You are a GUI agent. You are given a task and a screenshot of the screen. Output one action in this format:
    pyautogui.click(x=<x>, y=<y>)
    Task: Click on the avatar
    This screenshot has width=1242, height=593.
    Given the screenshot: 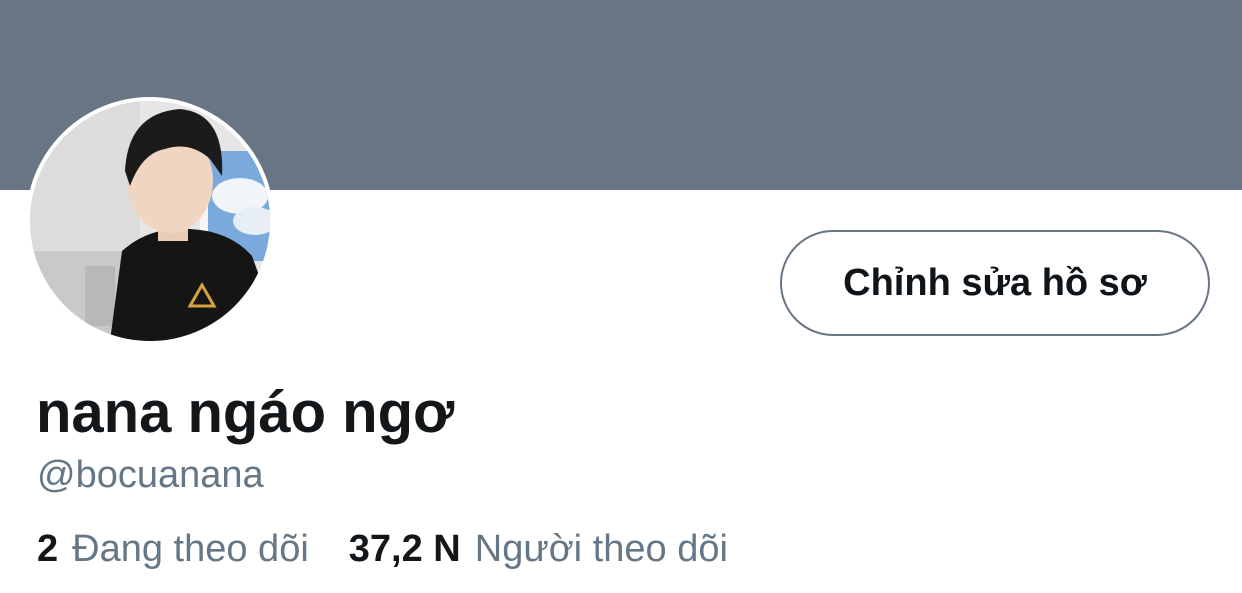 What is the action you would take?
    pyautogui.click(x=150, y=221)
    